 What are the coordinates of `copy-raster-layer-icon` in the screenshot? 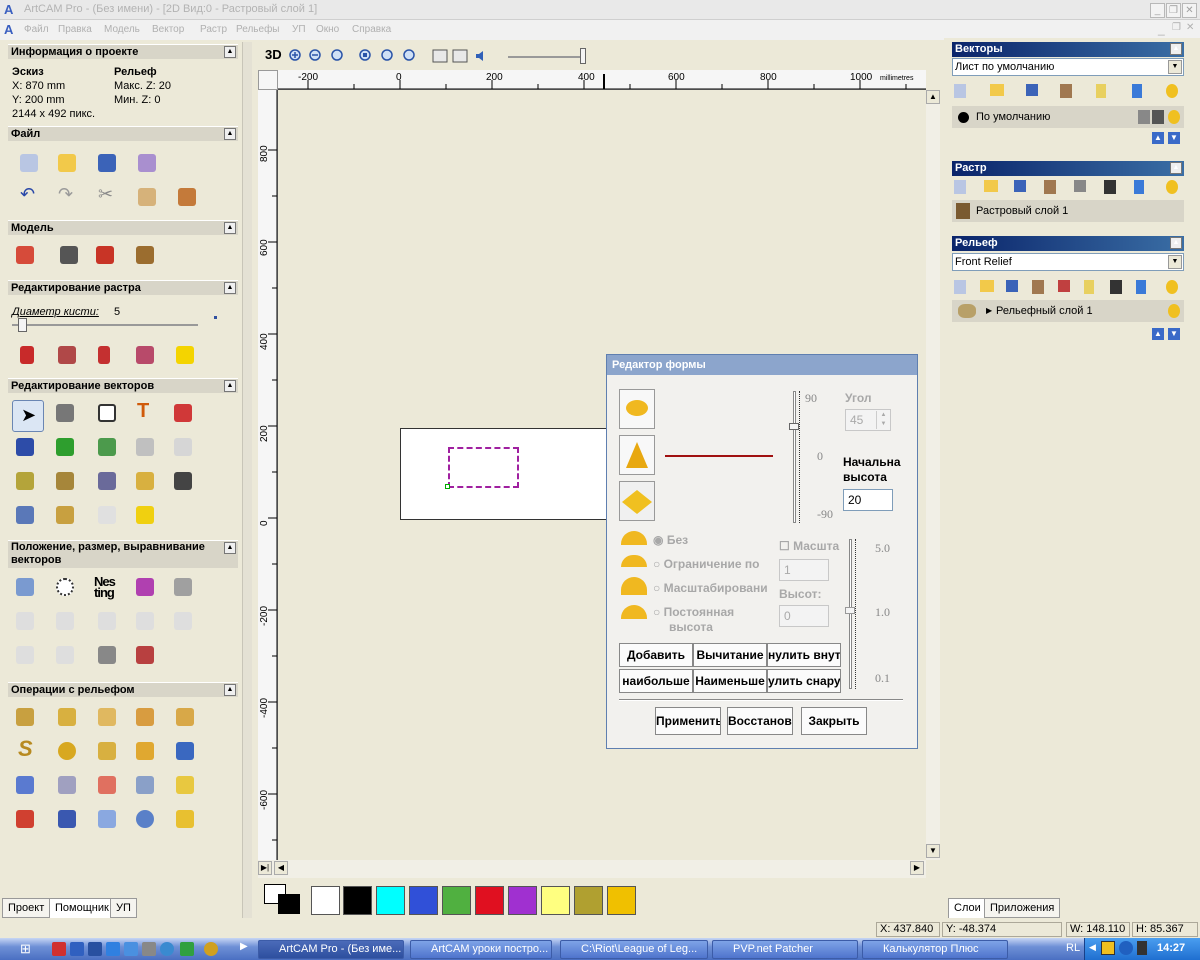 It's located at (1050, 187).